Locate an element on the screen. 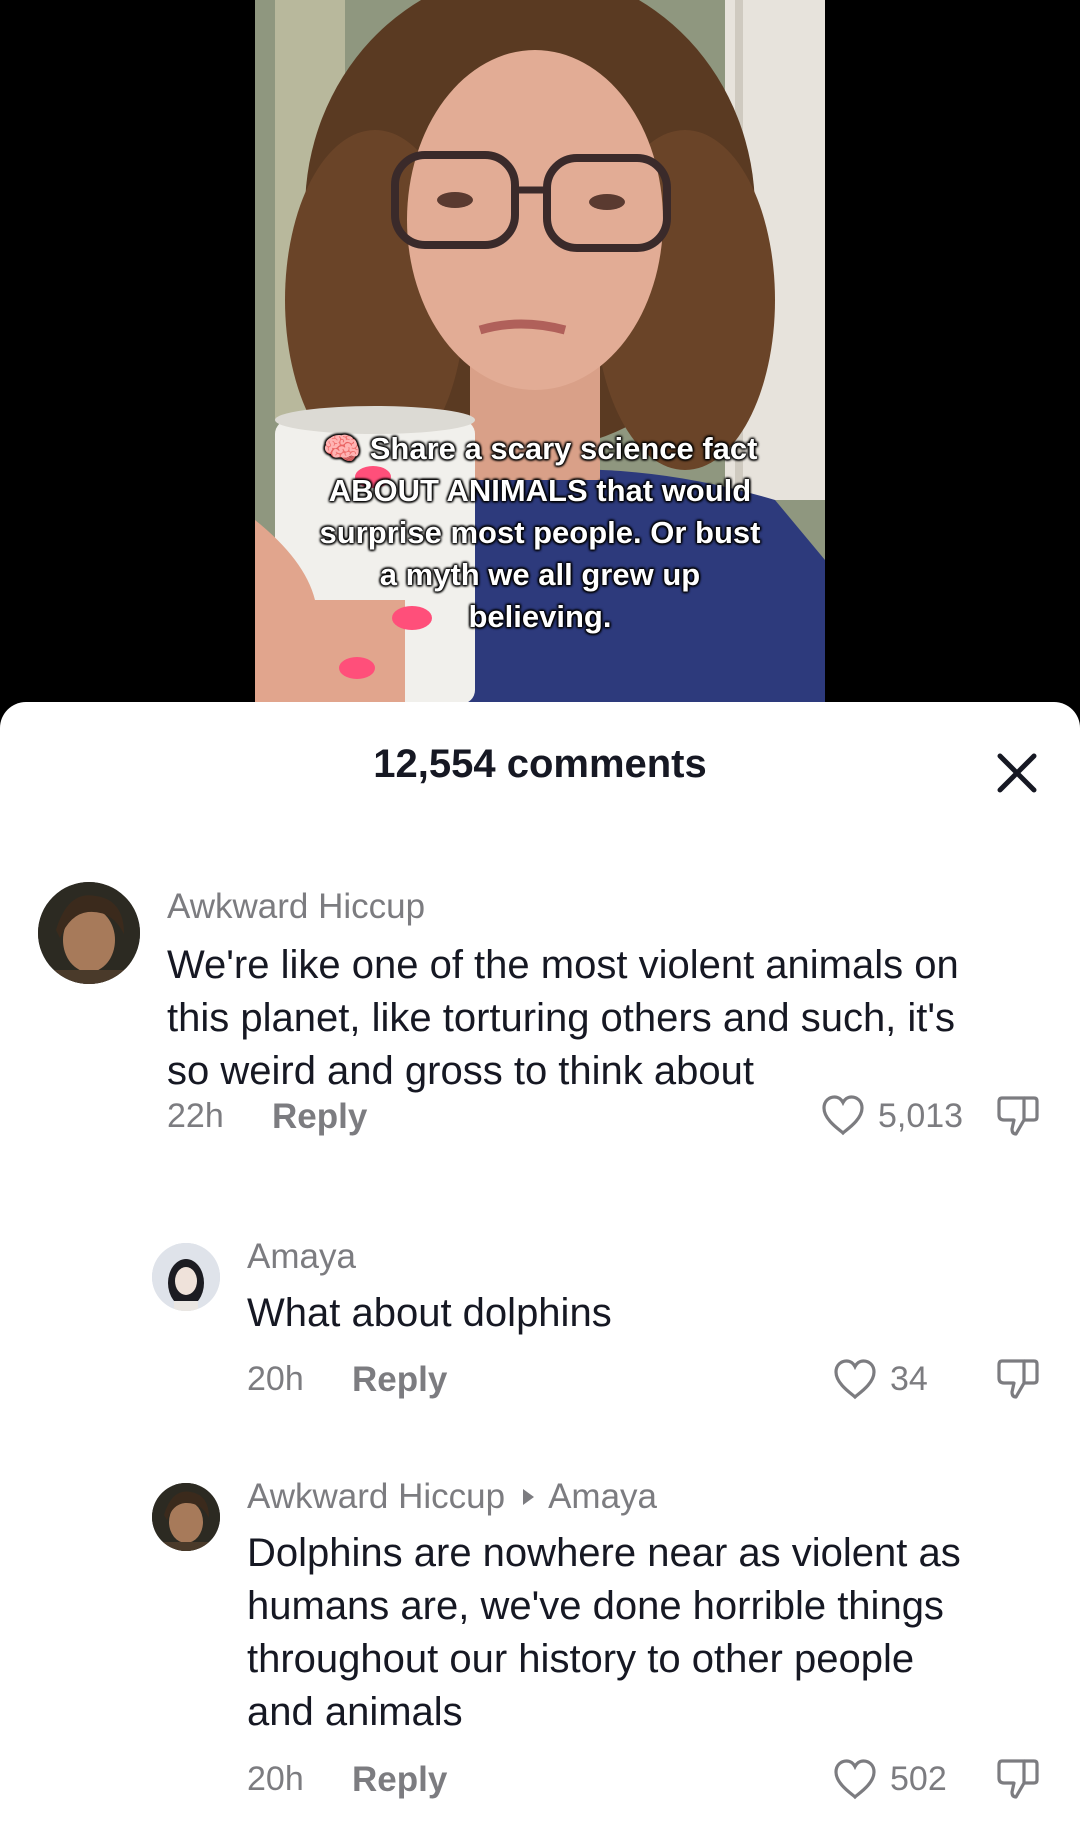  comment-text-line: humans are, we've done horrible things is located at coordinates (595, 1606).